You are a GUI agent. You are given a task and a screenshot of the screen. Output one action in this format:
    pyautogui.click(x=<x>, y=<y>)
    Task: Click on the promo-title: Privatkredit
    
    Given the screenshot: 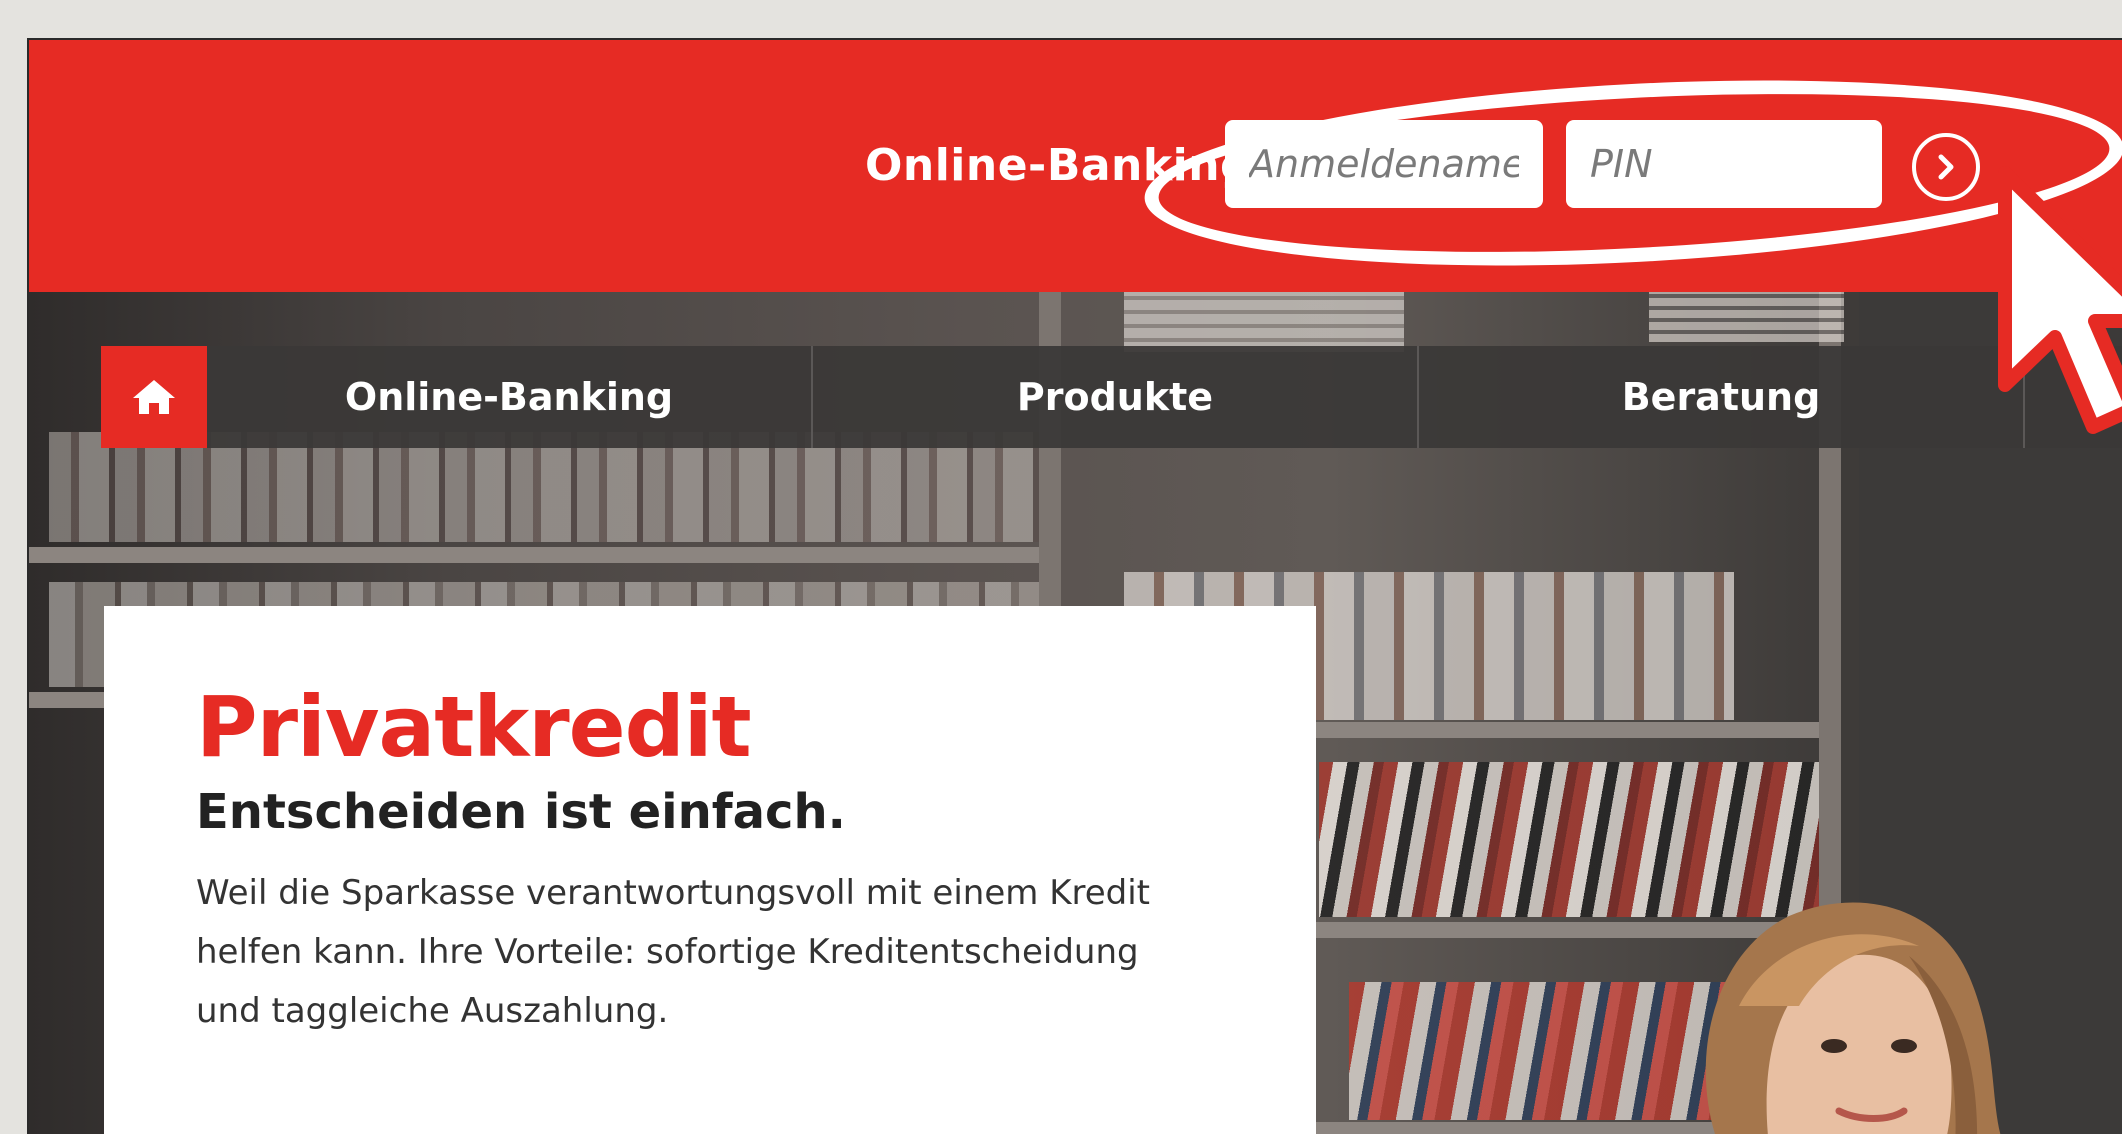 What is the action you would take?
    pyautogui.click(x=474, y=727)
    